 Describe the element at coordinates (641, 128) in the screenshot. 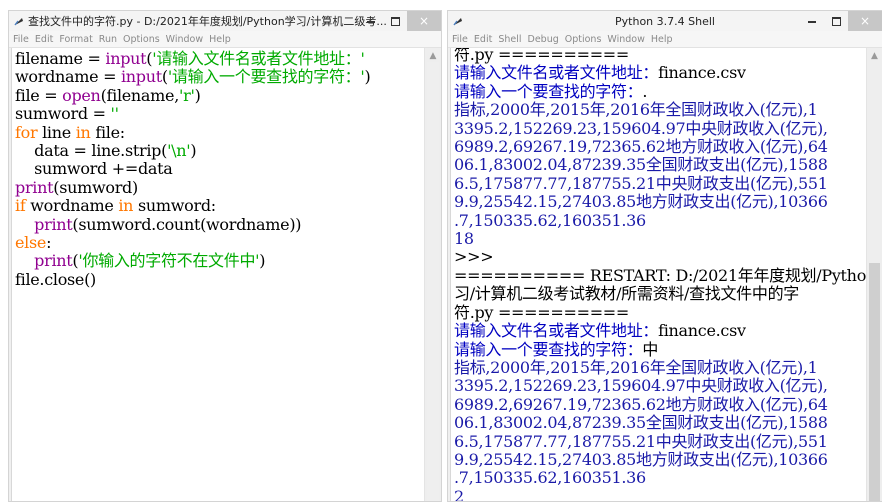

I see `code-token: 3395.2,152269.23,159604.97中央财政收入(亿元),` at that location.